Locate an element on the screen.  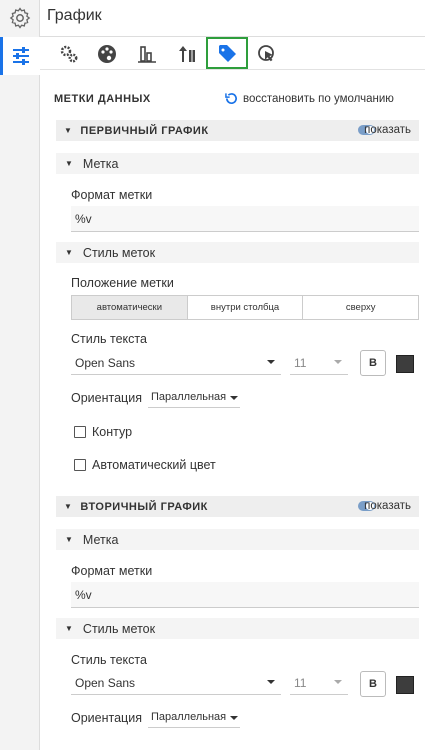
refresh-icon is located at coordinates (231, 99).